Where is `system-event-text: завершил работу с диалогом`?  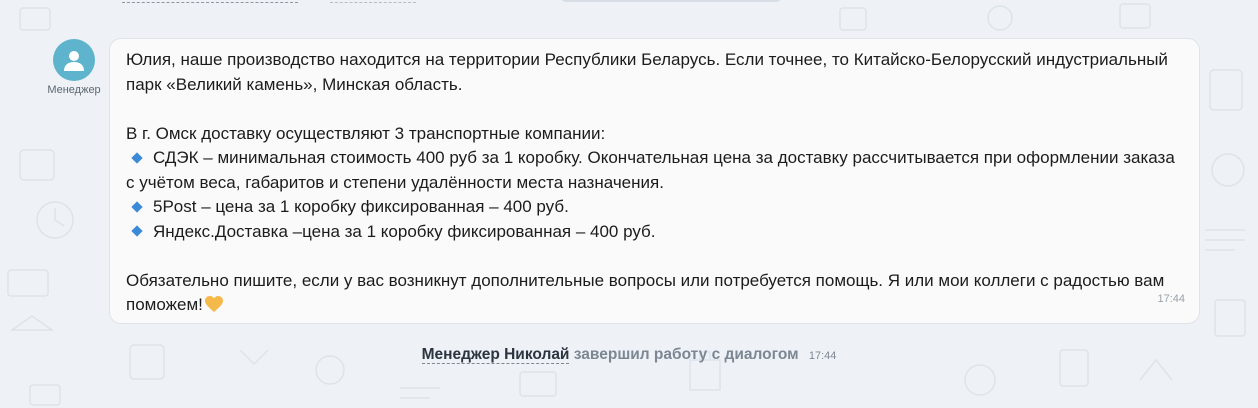 system-event-text: завершил работу с диалогом is located at coordinates (686, 354).